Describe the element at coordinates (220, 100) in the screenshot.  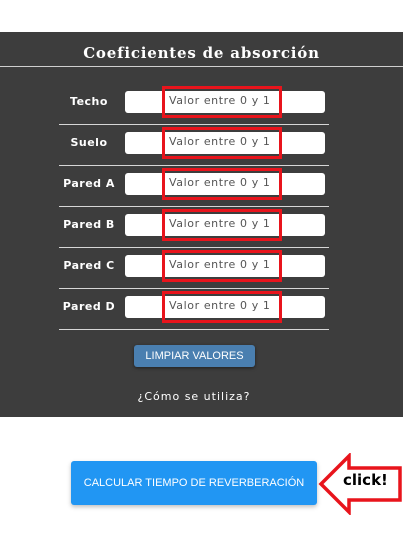
I see `placeholder-techo: Valor entre 0 y 1` at that location.